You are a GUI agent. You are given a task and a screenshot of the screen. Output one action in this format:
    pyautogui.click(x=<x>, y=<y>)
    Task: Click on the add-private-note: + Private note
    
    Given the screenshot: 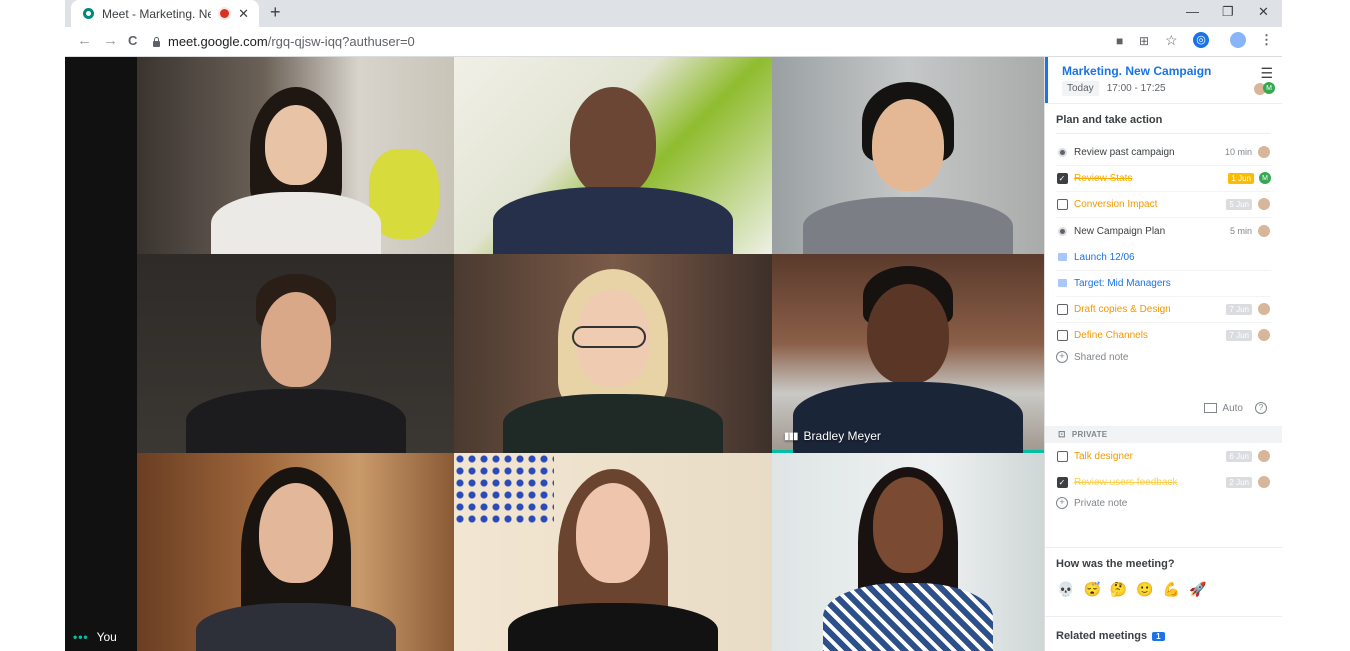 What is the action you would take?
    pyautogui.click(x=1158, y=503)
    